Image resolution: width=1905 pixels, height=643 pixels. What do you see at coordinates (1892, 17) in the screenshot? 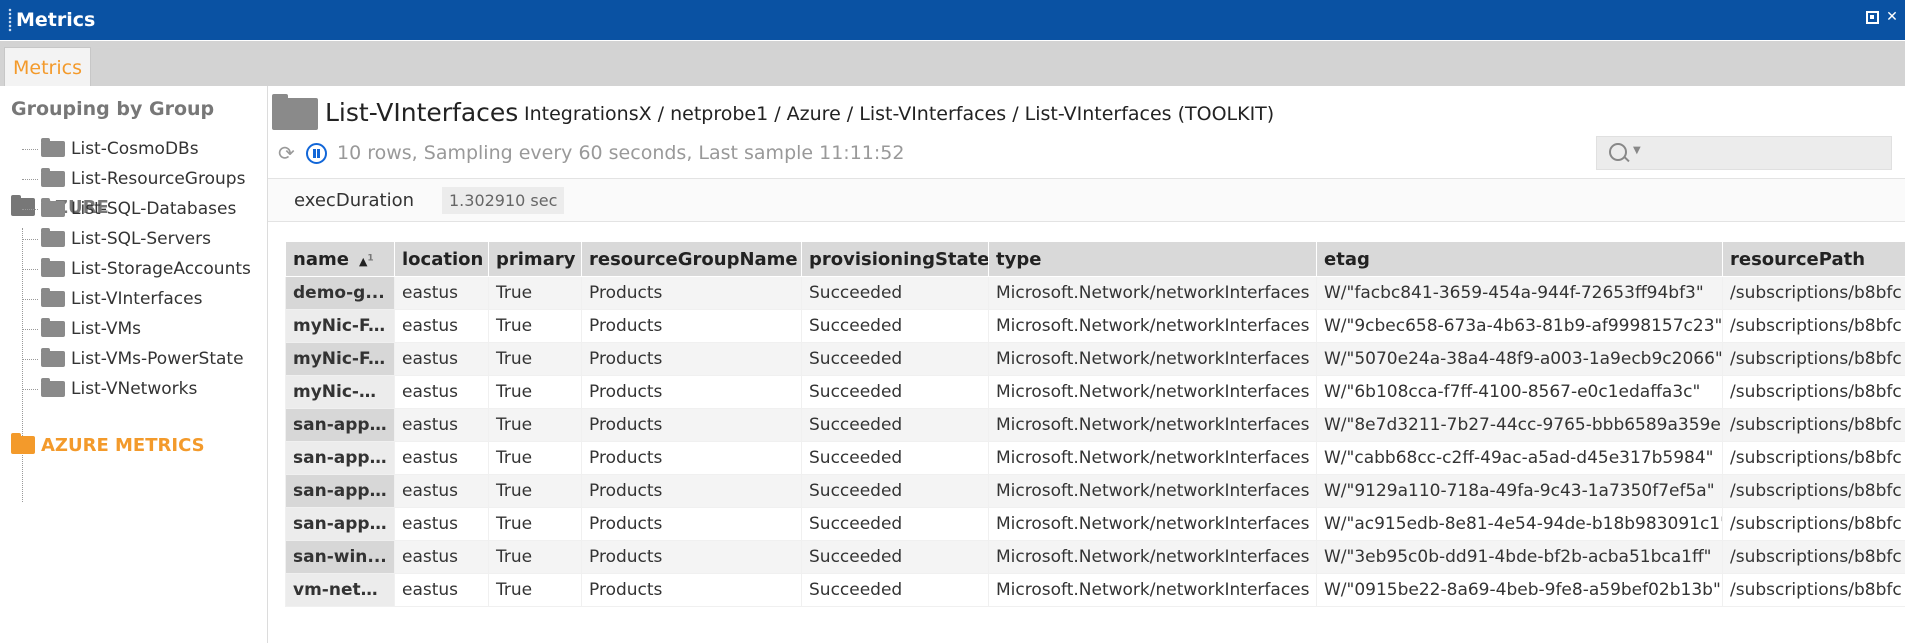
I see `close-icon: ✕` at bounding box center [1892, 17].